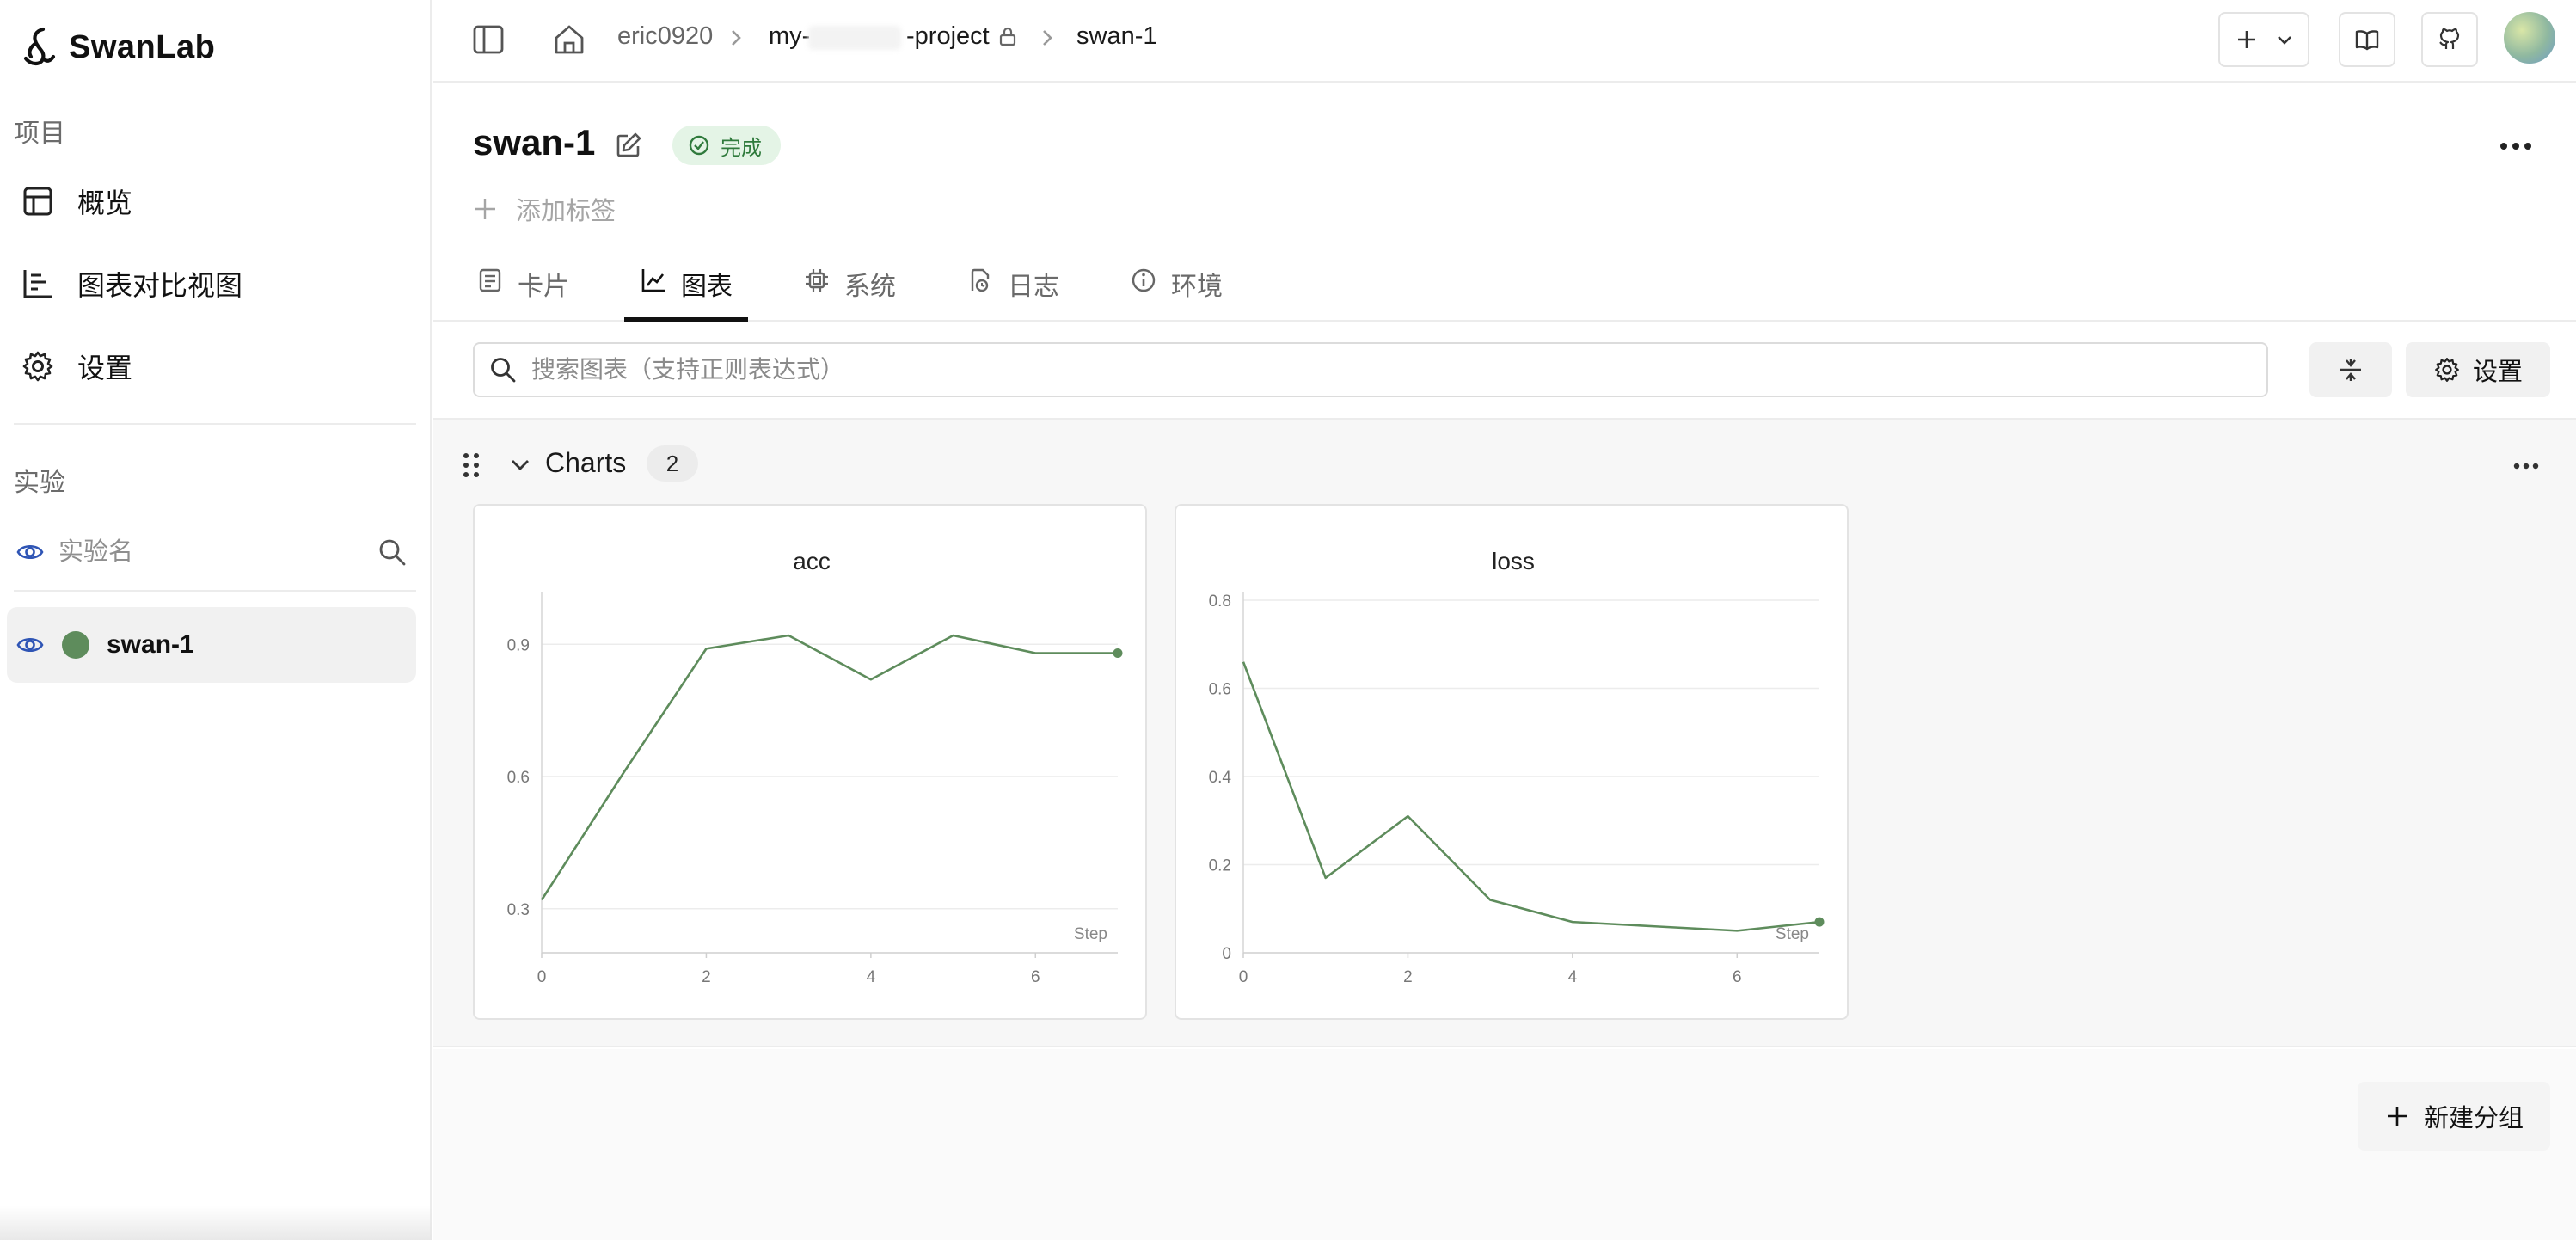 The width and height of the screenshot is (2576, 1240). Describe the element at coordinates (948, 36) in the screenshot. I see `breadcrumb-project-suffix: -project` at that location.